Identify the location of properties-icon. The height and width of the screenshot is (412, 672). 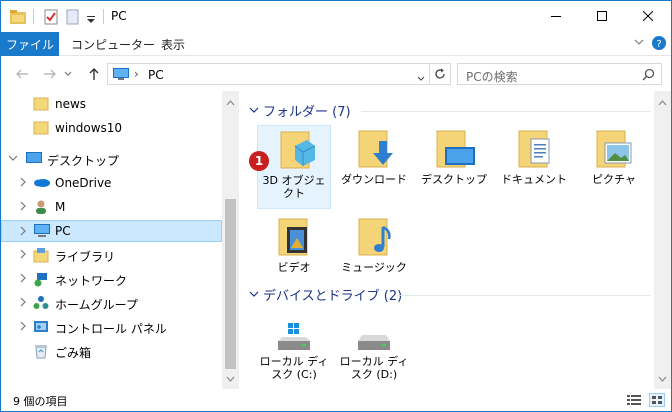
(51, 18).